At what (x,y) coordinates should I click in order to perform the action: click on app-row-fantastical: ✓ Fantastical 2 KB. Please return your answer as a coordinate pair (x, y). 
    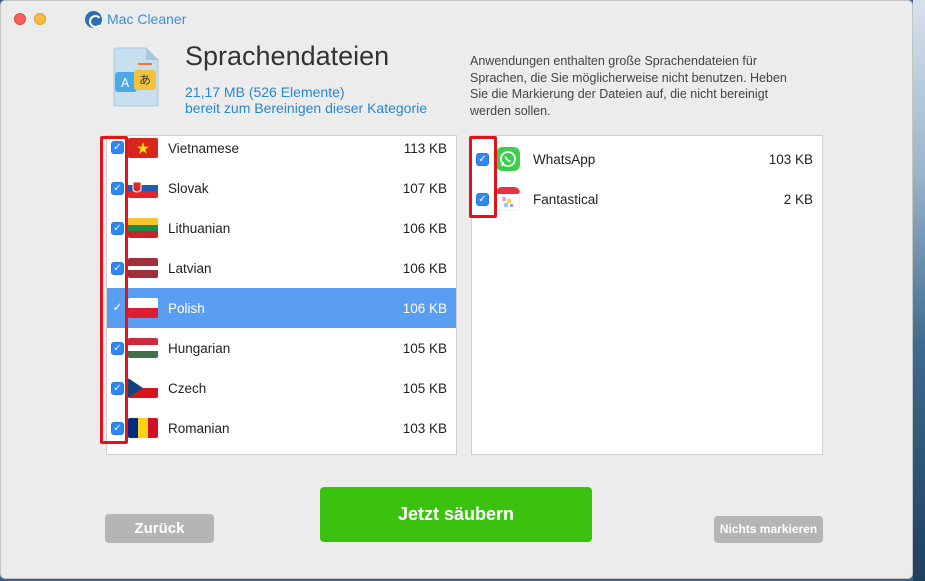
    Looking at the image, I should click on (647, 199).